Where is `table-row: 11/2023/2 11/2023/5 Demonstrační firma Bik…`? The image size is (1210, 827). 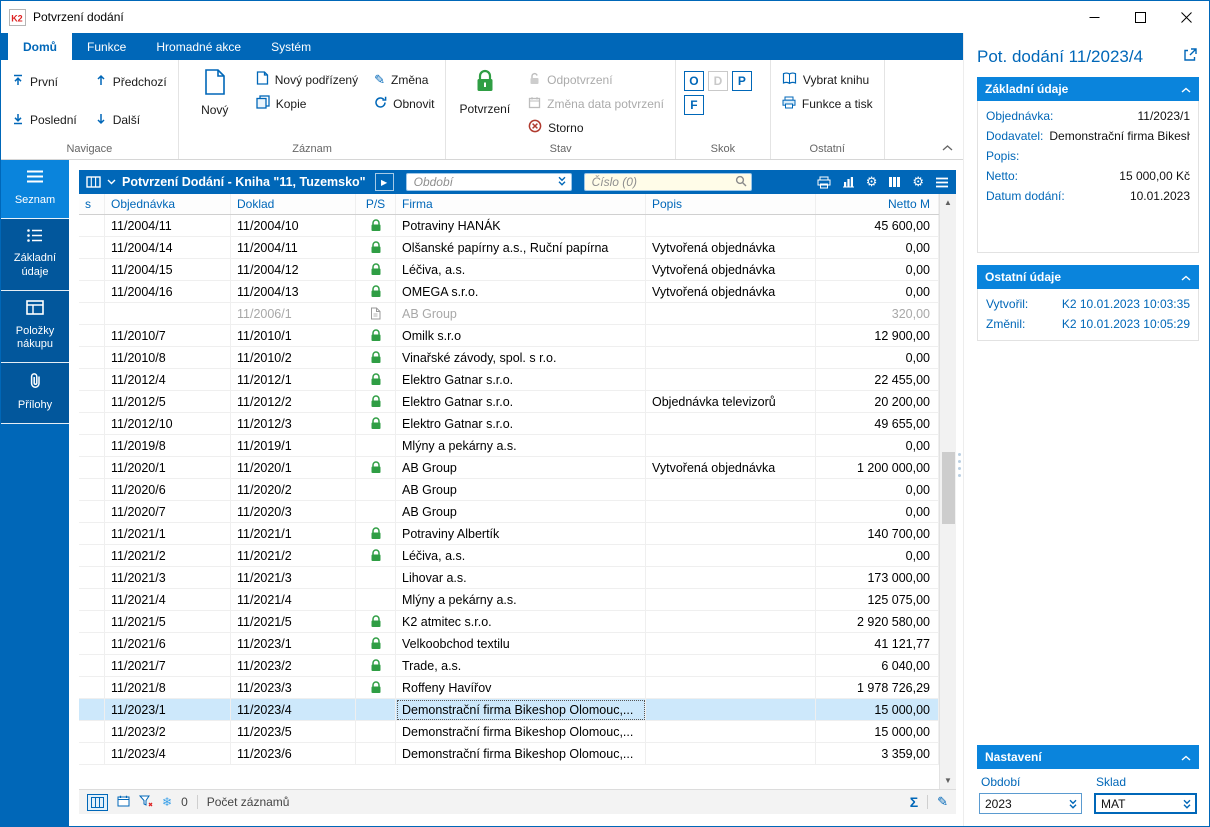 table-row: 11/2023/2 11/2023/5 Demonstrační firma Bik… is located at coordinates (509, 732).